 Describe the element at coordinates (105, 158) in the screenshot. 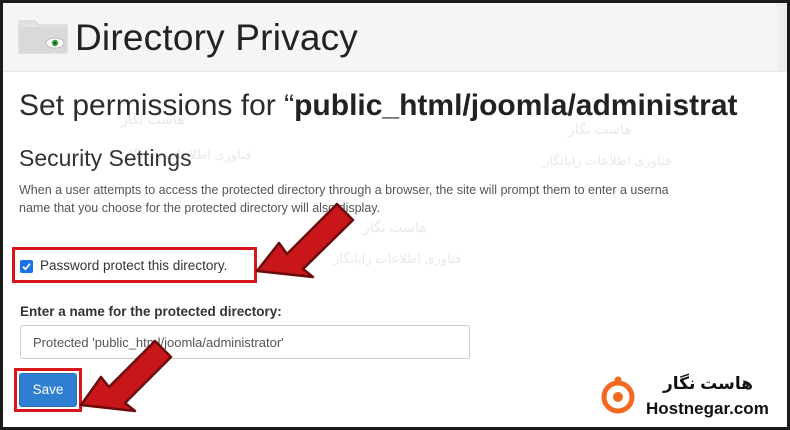

I see `section-title: Security Settings` at that location.